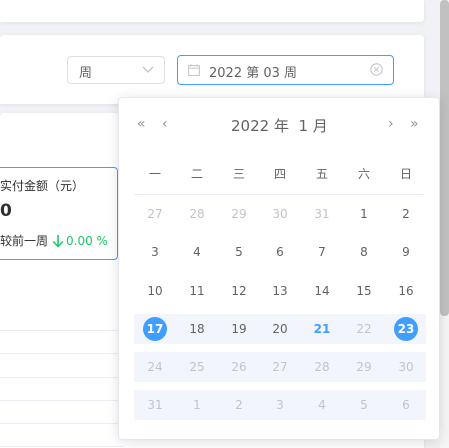 The height and width of the screenshot is (448, 449). What do you see at coordinates (58, 241) in the screenshot?
I see `arrow-down-icon` at bounding box center [58, 241].